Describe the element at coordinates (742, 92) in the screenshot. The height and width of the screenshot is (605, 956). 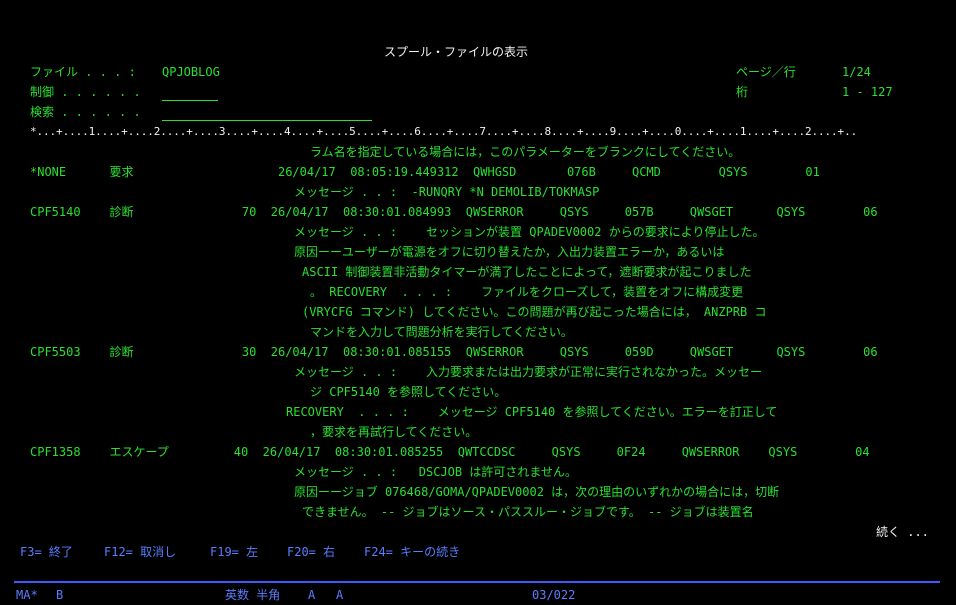
I see `column-label: 桁` at that location.